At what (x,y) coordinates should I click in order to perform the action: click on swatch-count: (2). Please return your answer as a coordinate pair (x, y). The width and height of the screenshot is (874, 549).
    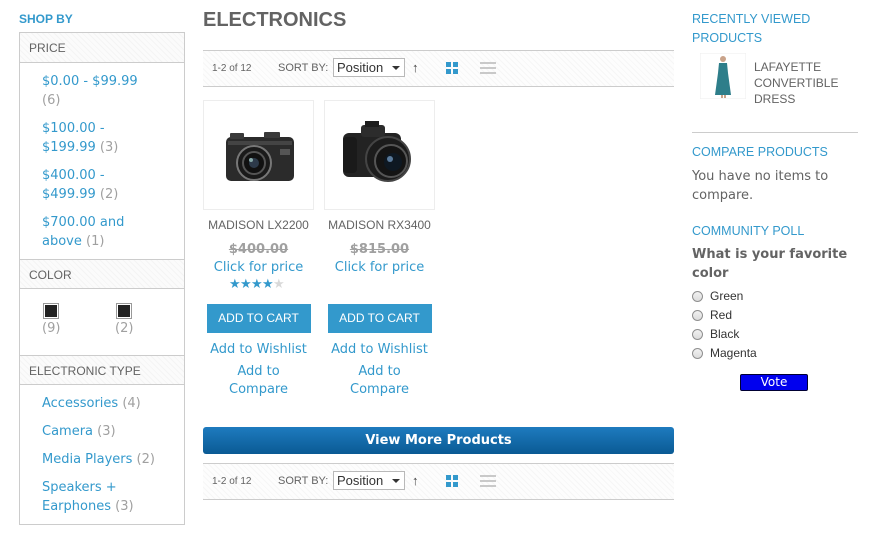
    Looking at the image, I should click on (124, 328).